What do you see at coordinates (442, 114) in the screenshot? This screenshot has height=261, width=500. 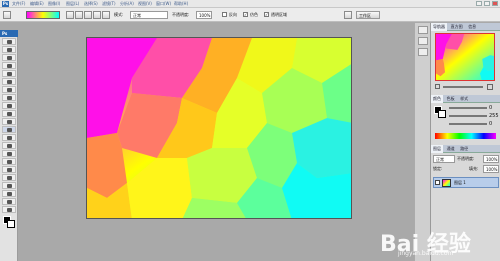 I see `color-bg-swatch` at bounding box center [442, 114].